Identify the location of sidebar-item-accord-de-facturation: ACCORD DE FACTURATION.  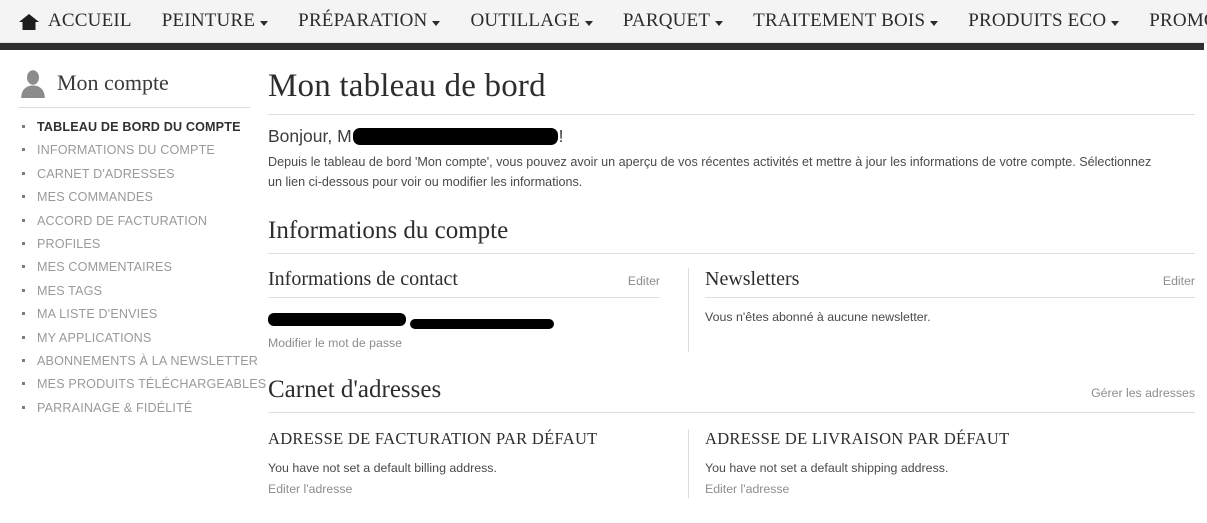
(134, 221).